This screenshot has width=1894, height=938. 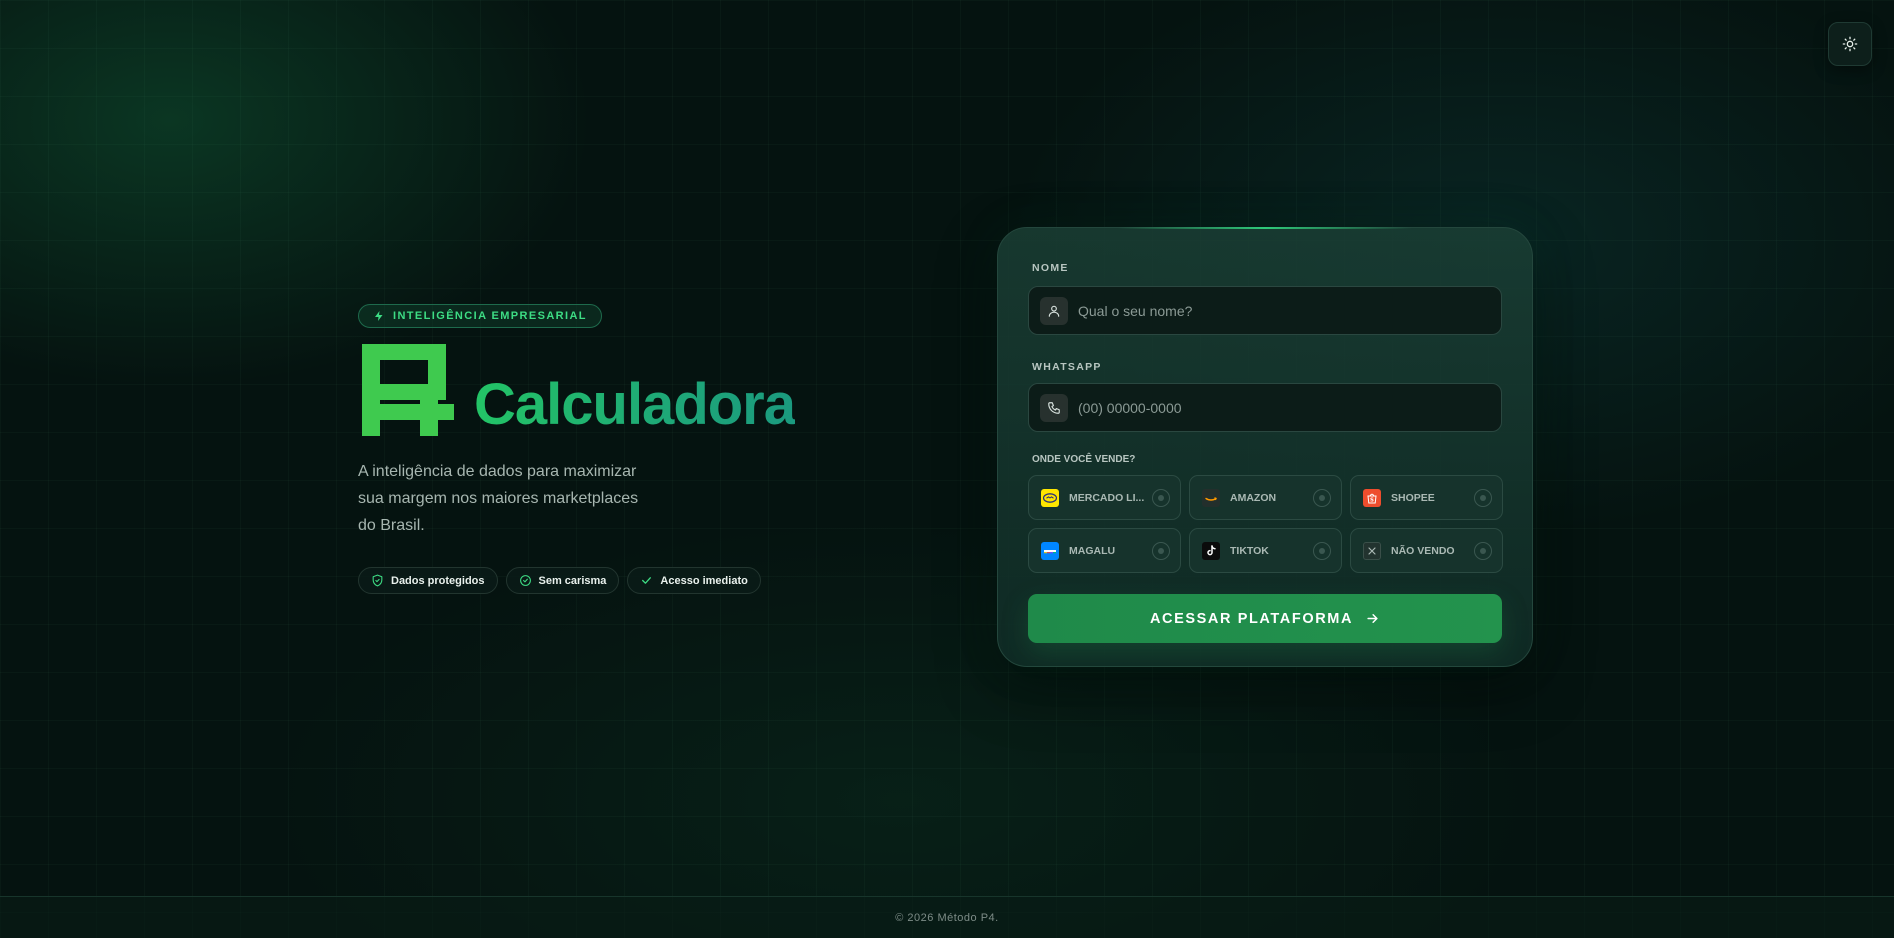 What do you see at coordinates (1092, 550) in the screenshot?
I see `marketplace-name: MAGALU` at bounding box center [1092, 550].